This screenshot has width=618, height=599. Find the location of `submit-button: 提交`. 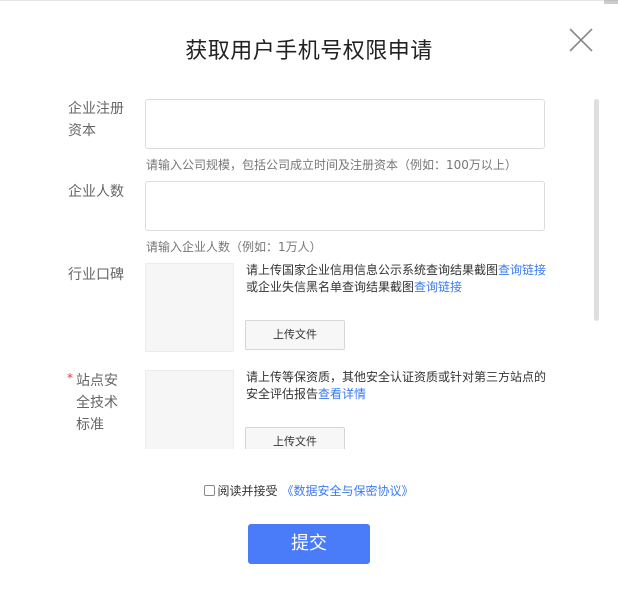

submit-button: 提交 is located at coordinates (309, 544).